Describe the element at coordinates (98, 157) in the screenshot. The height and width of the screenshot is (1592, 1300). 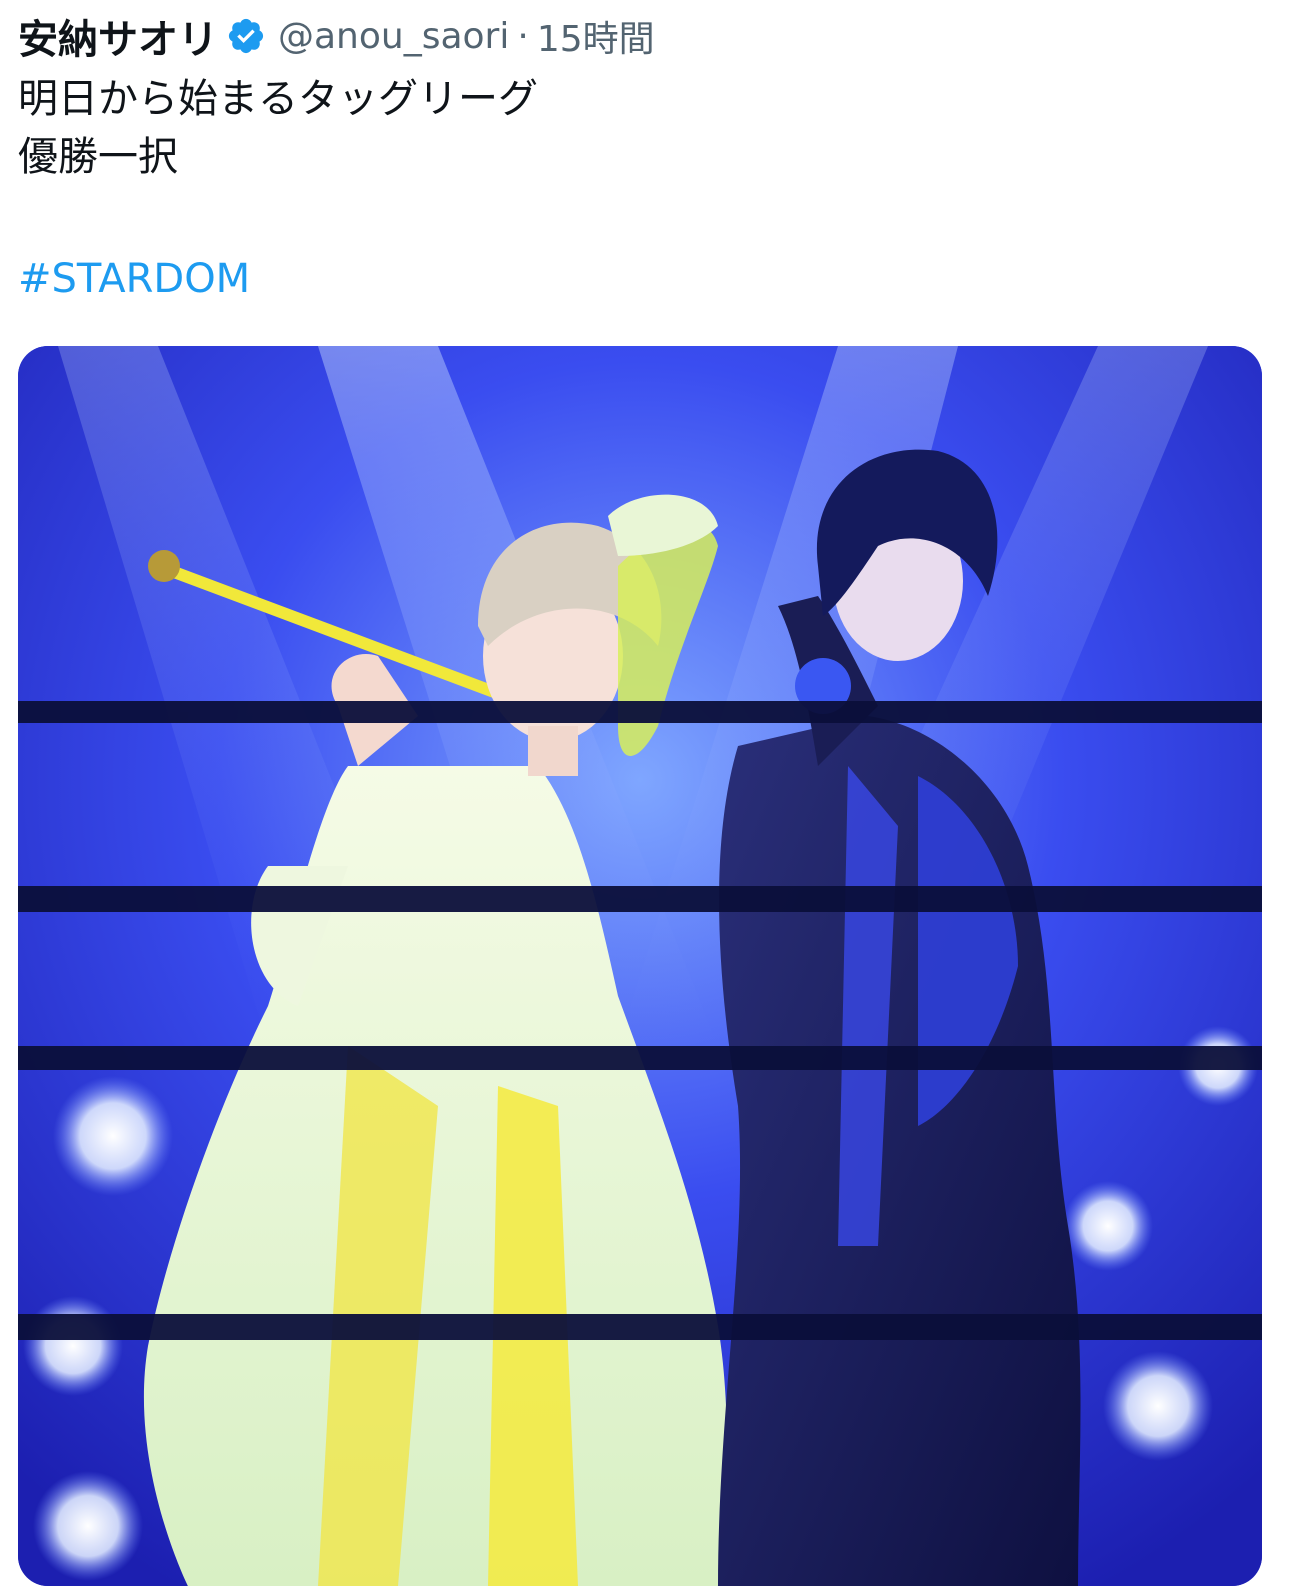
I see `tweet-text-line: 優勝一択` at that location.